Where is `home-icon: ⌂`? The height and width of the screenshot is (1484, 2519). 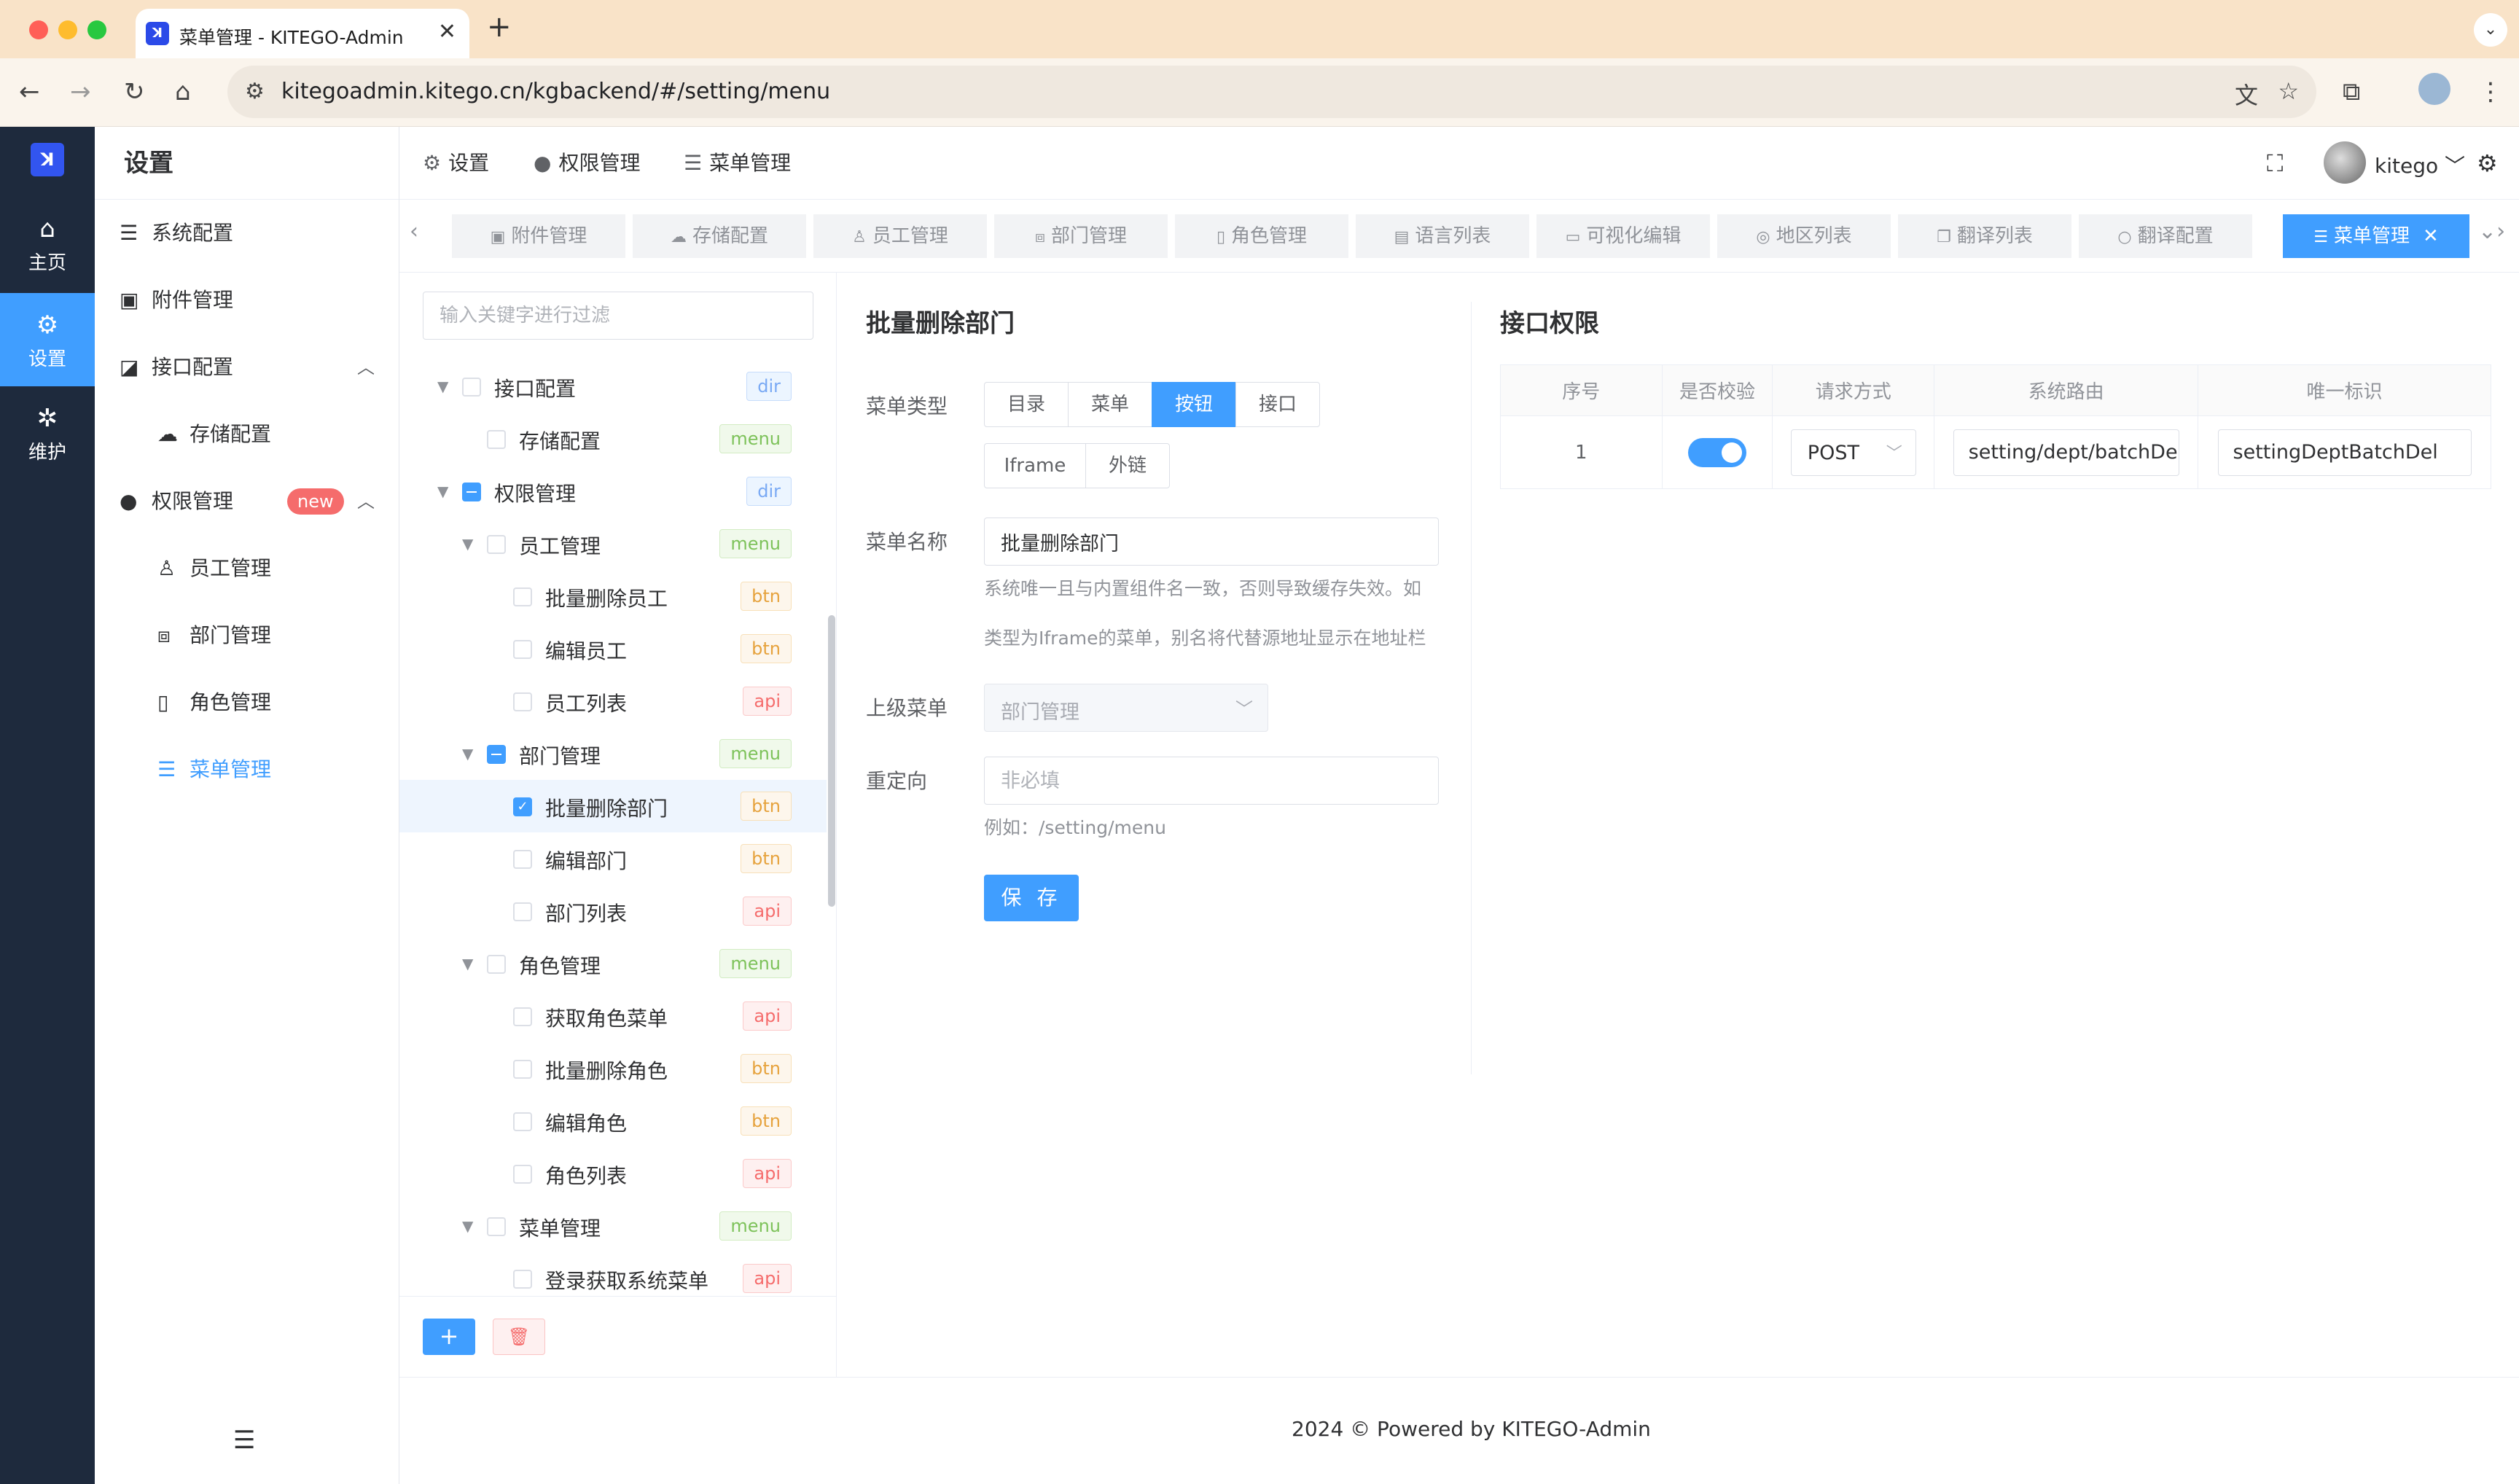
home-icon: ⌂ is located at coordinates (183, 92).